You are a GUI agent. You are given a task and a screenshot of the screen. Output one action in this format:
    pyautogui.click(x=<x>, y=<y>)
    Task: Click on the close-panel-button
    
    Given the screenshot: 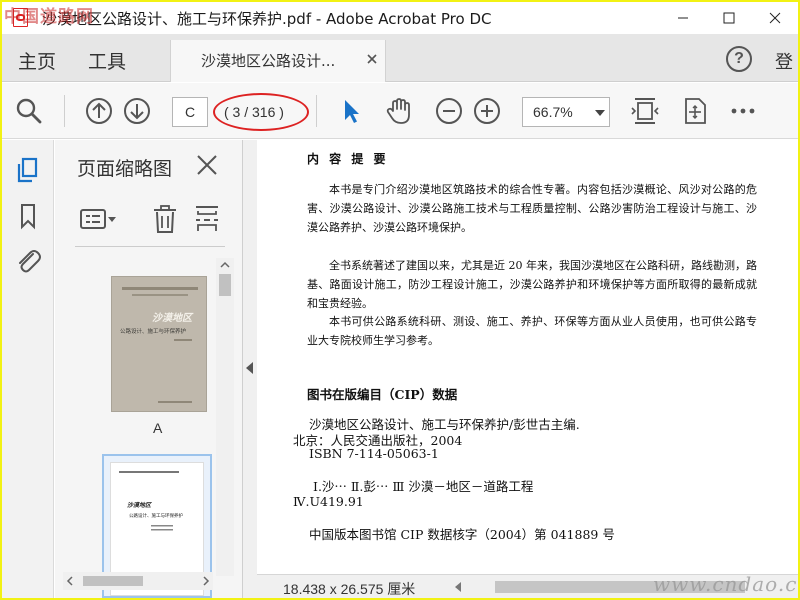 What is the action you would take?
    pyautogui.click(x=207, y=165)
    